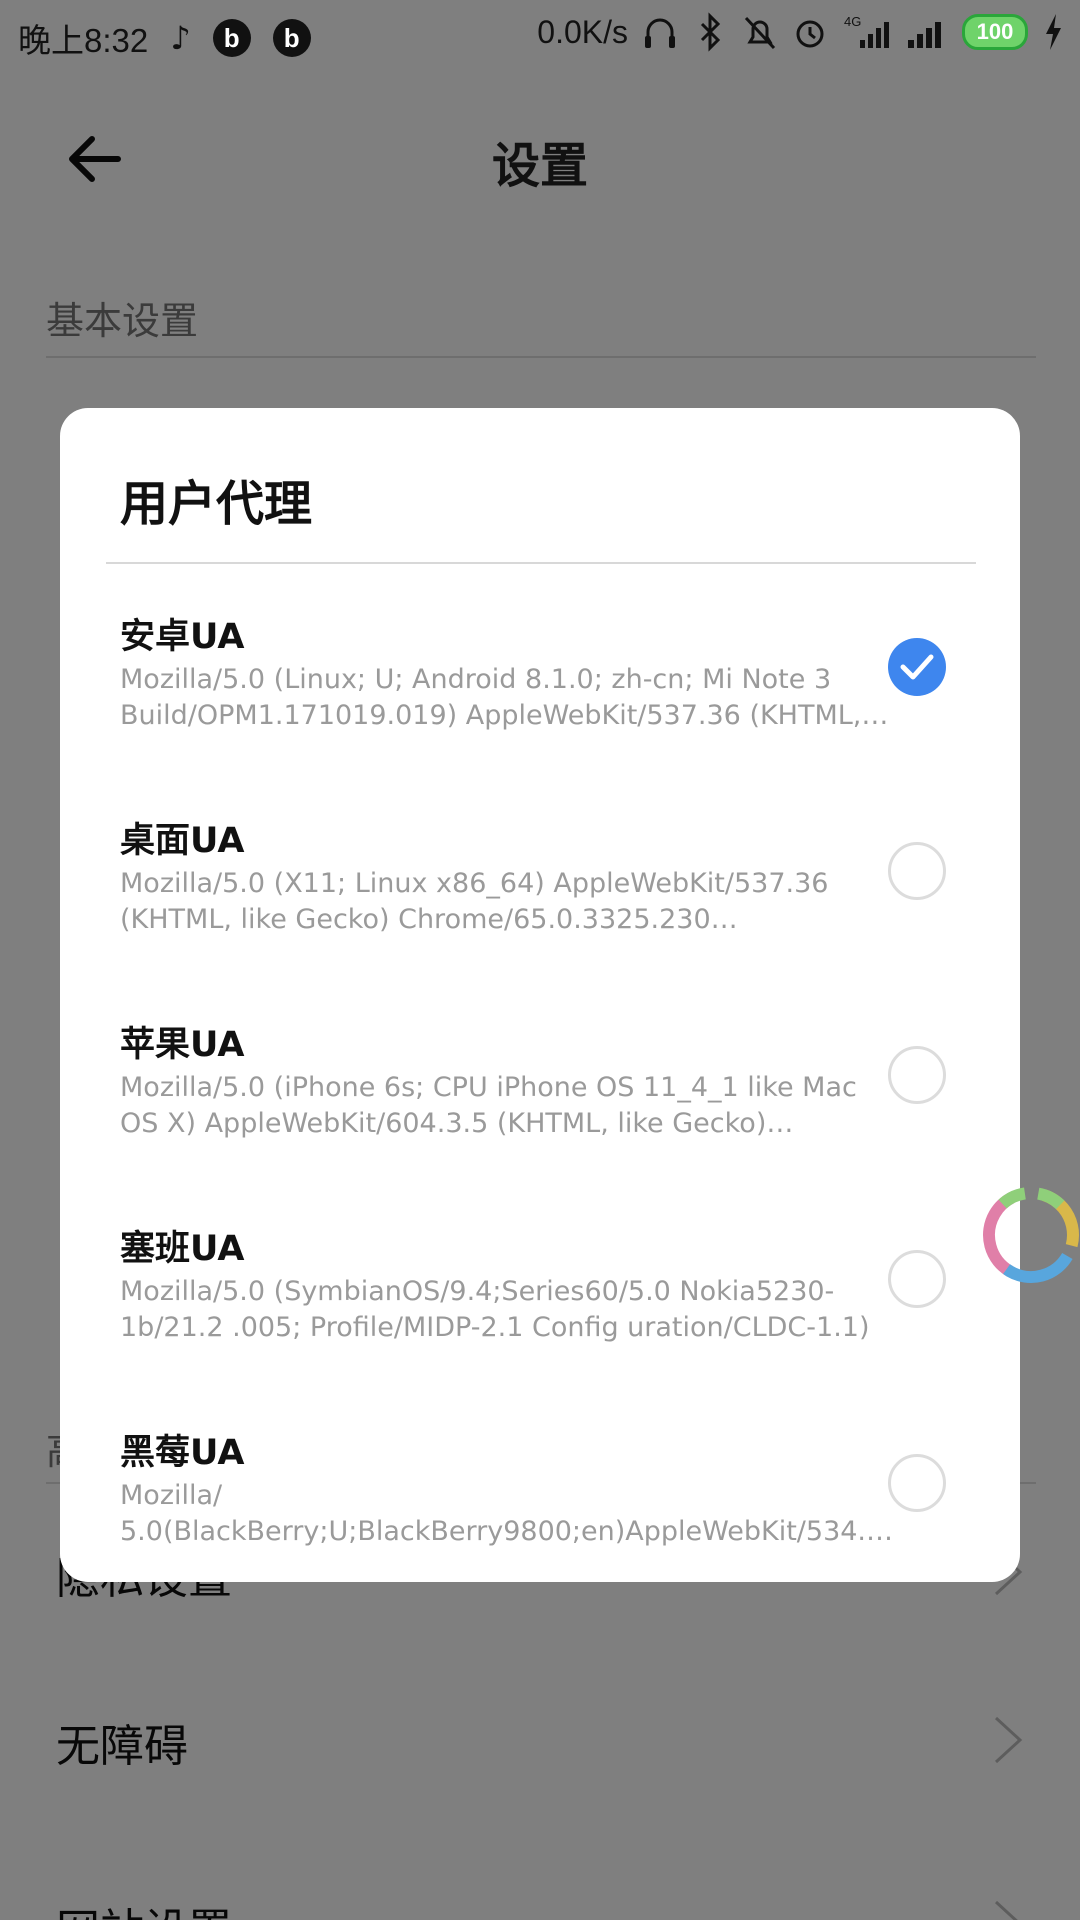  Describe the element at coordinates (924, 35) in the screenshot. I see `signal-icon` at that location.